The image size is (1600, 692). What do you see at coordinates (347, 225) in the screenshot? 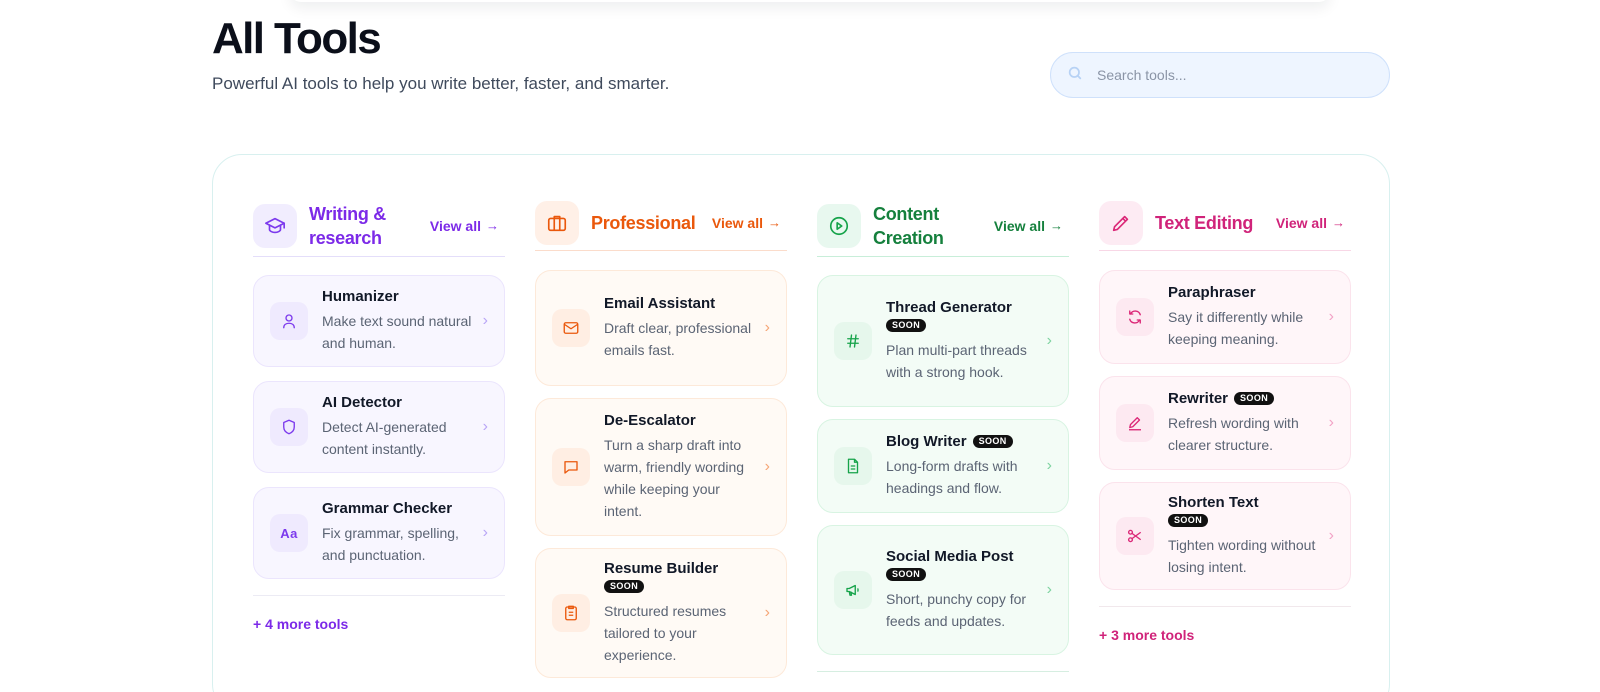
I see `category-title: Writing & research` at bounding box center [347, 225].